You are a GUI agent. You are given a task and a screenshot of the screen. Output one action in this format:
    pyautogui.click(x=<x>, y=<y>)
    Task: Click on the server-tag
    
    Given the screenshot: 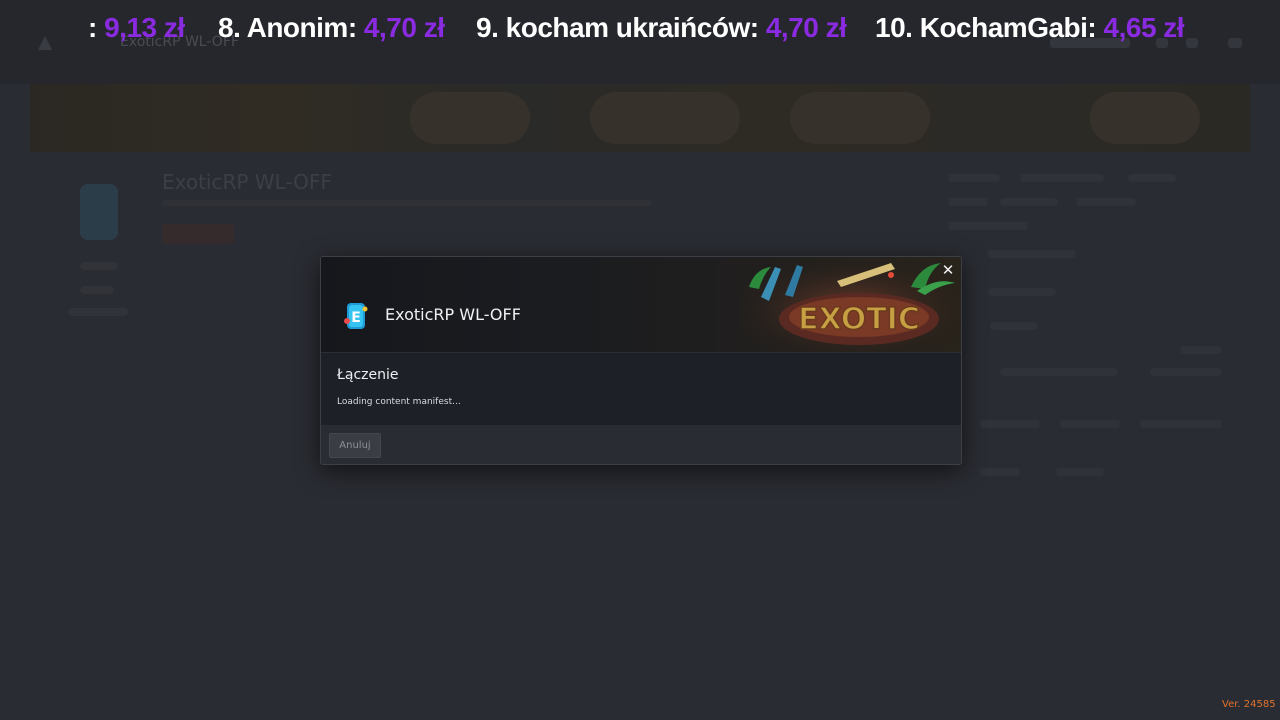 What is the action you would take?
    pyautogui.click(x=198, y=234)
    